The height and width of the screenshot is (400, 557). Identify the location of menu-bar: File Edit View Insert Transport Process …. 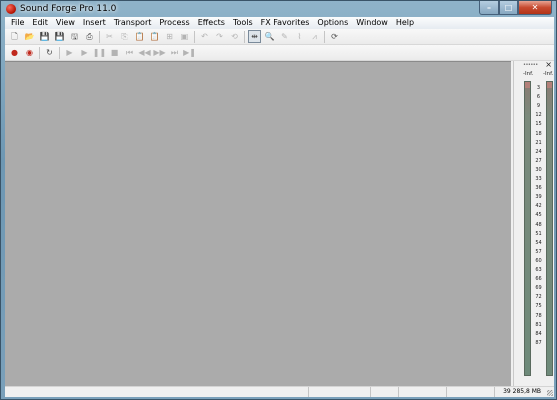
(279, 23).